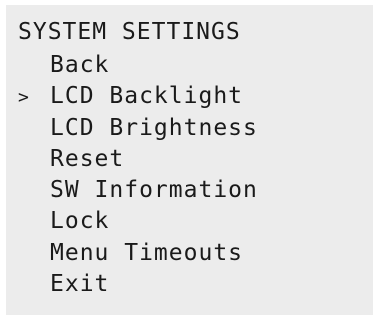  I want to click on menu-item-lock: Lock, so click(136, 221).